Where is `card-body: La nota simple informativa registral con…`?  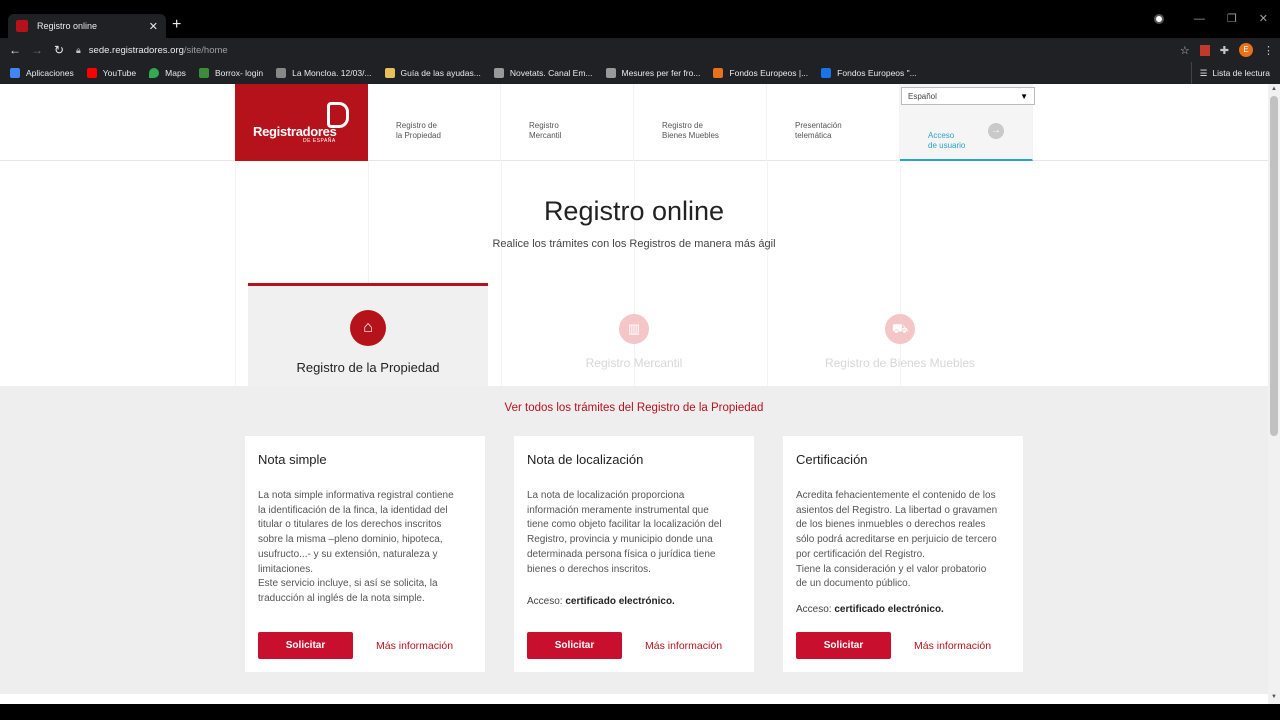
card-body: La nota simple informativa registral con… is located at coordinates (356, 547).